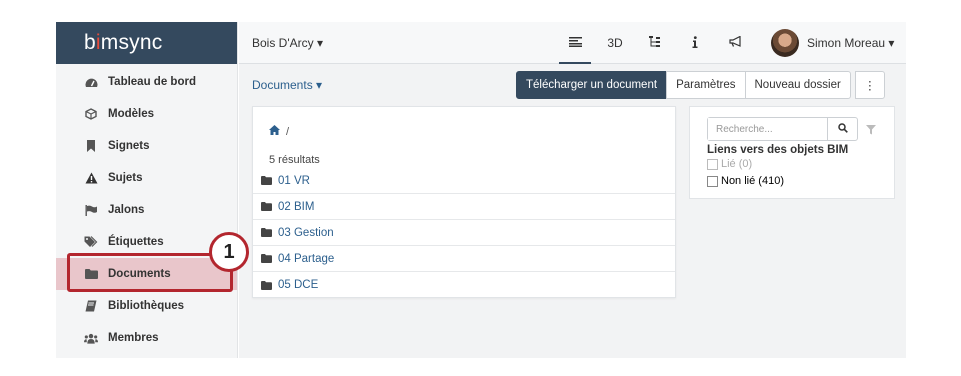  Describe the element at coordinates (767, 129) in the screenshot. I see `search-input` at that location.